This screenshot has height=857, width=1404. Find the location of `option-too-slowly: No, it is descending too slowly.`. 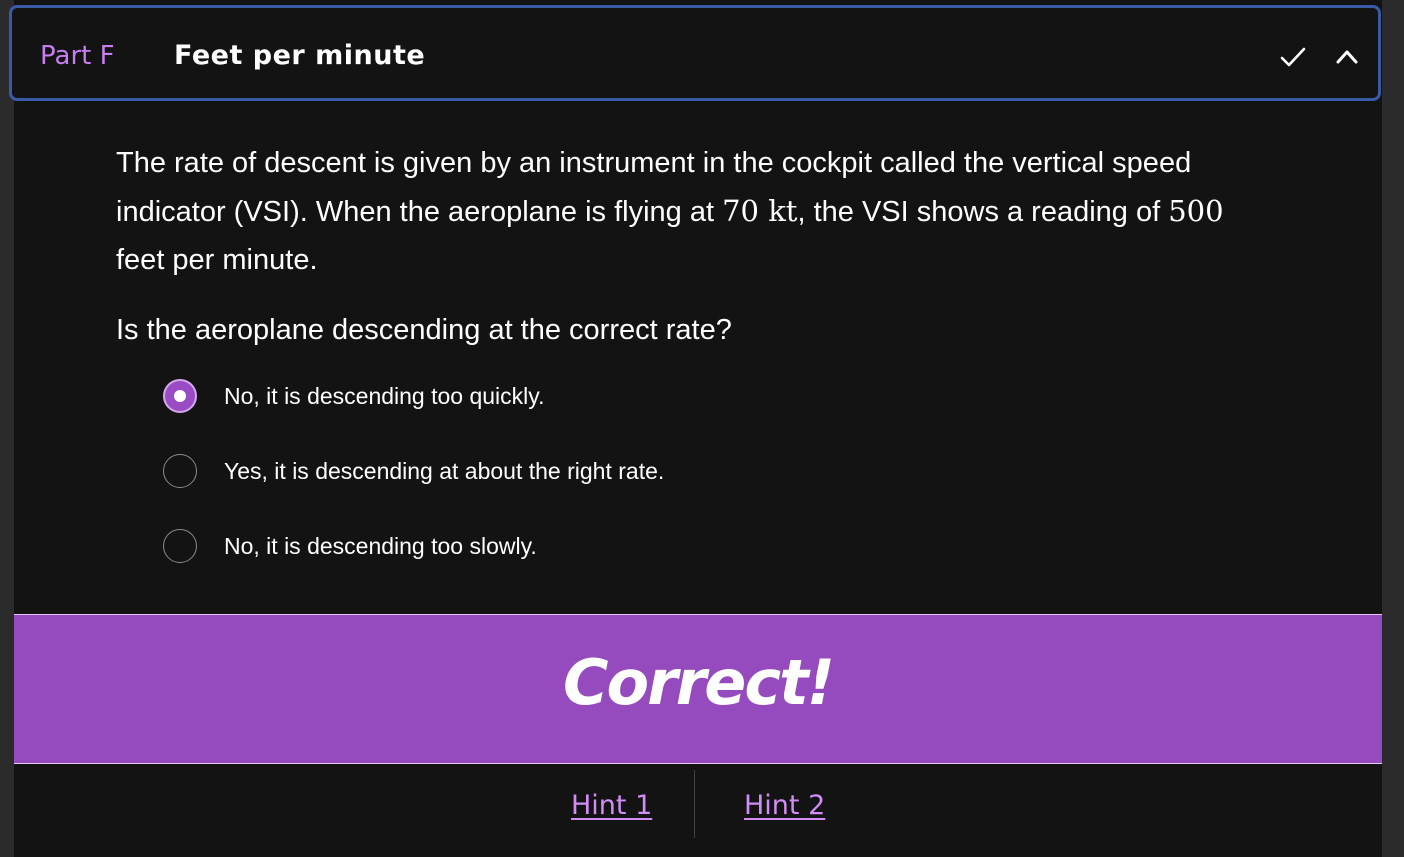

option-too-slowly: No, it is descending too slowly. is located at coordinates (350, 546).